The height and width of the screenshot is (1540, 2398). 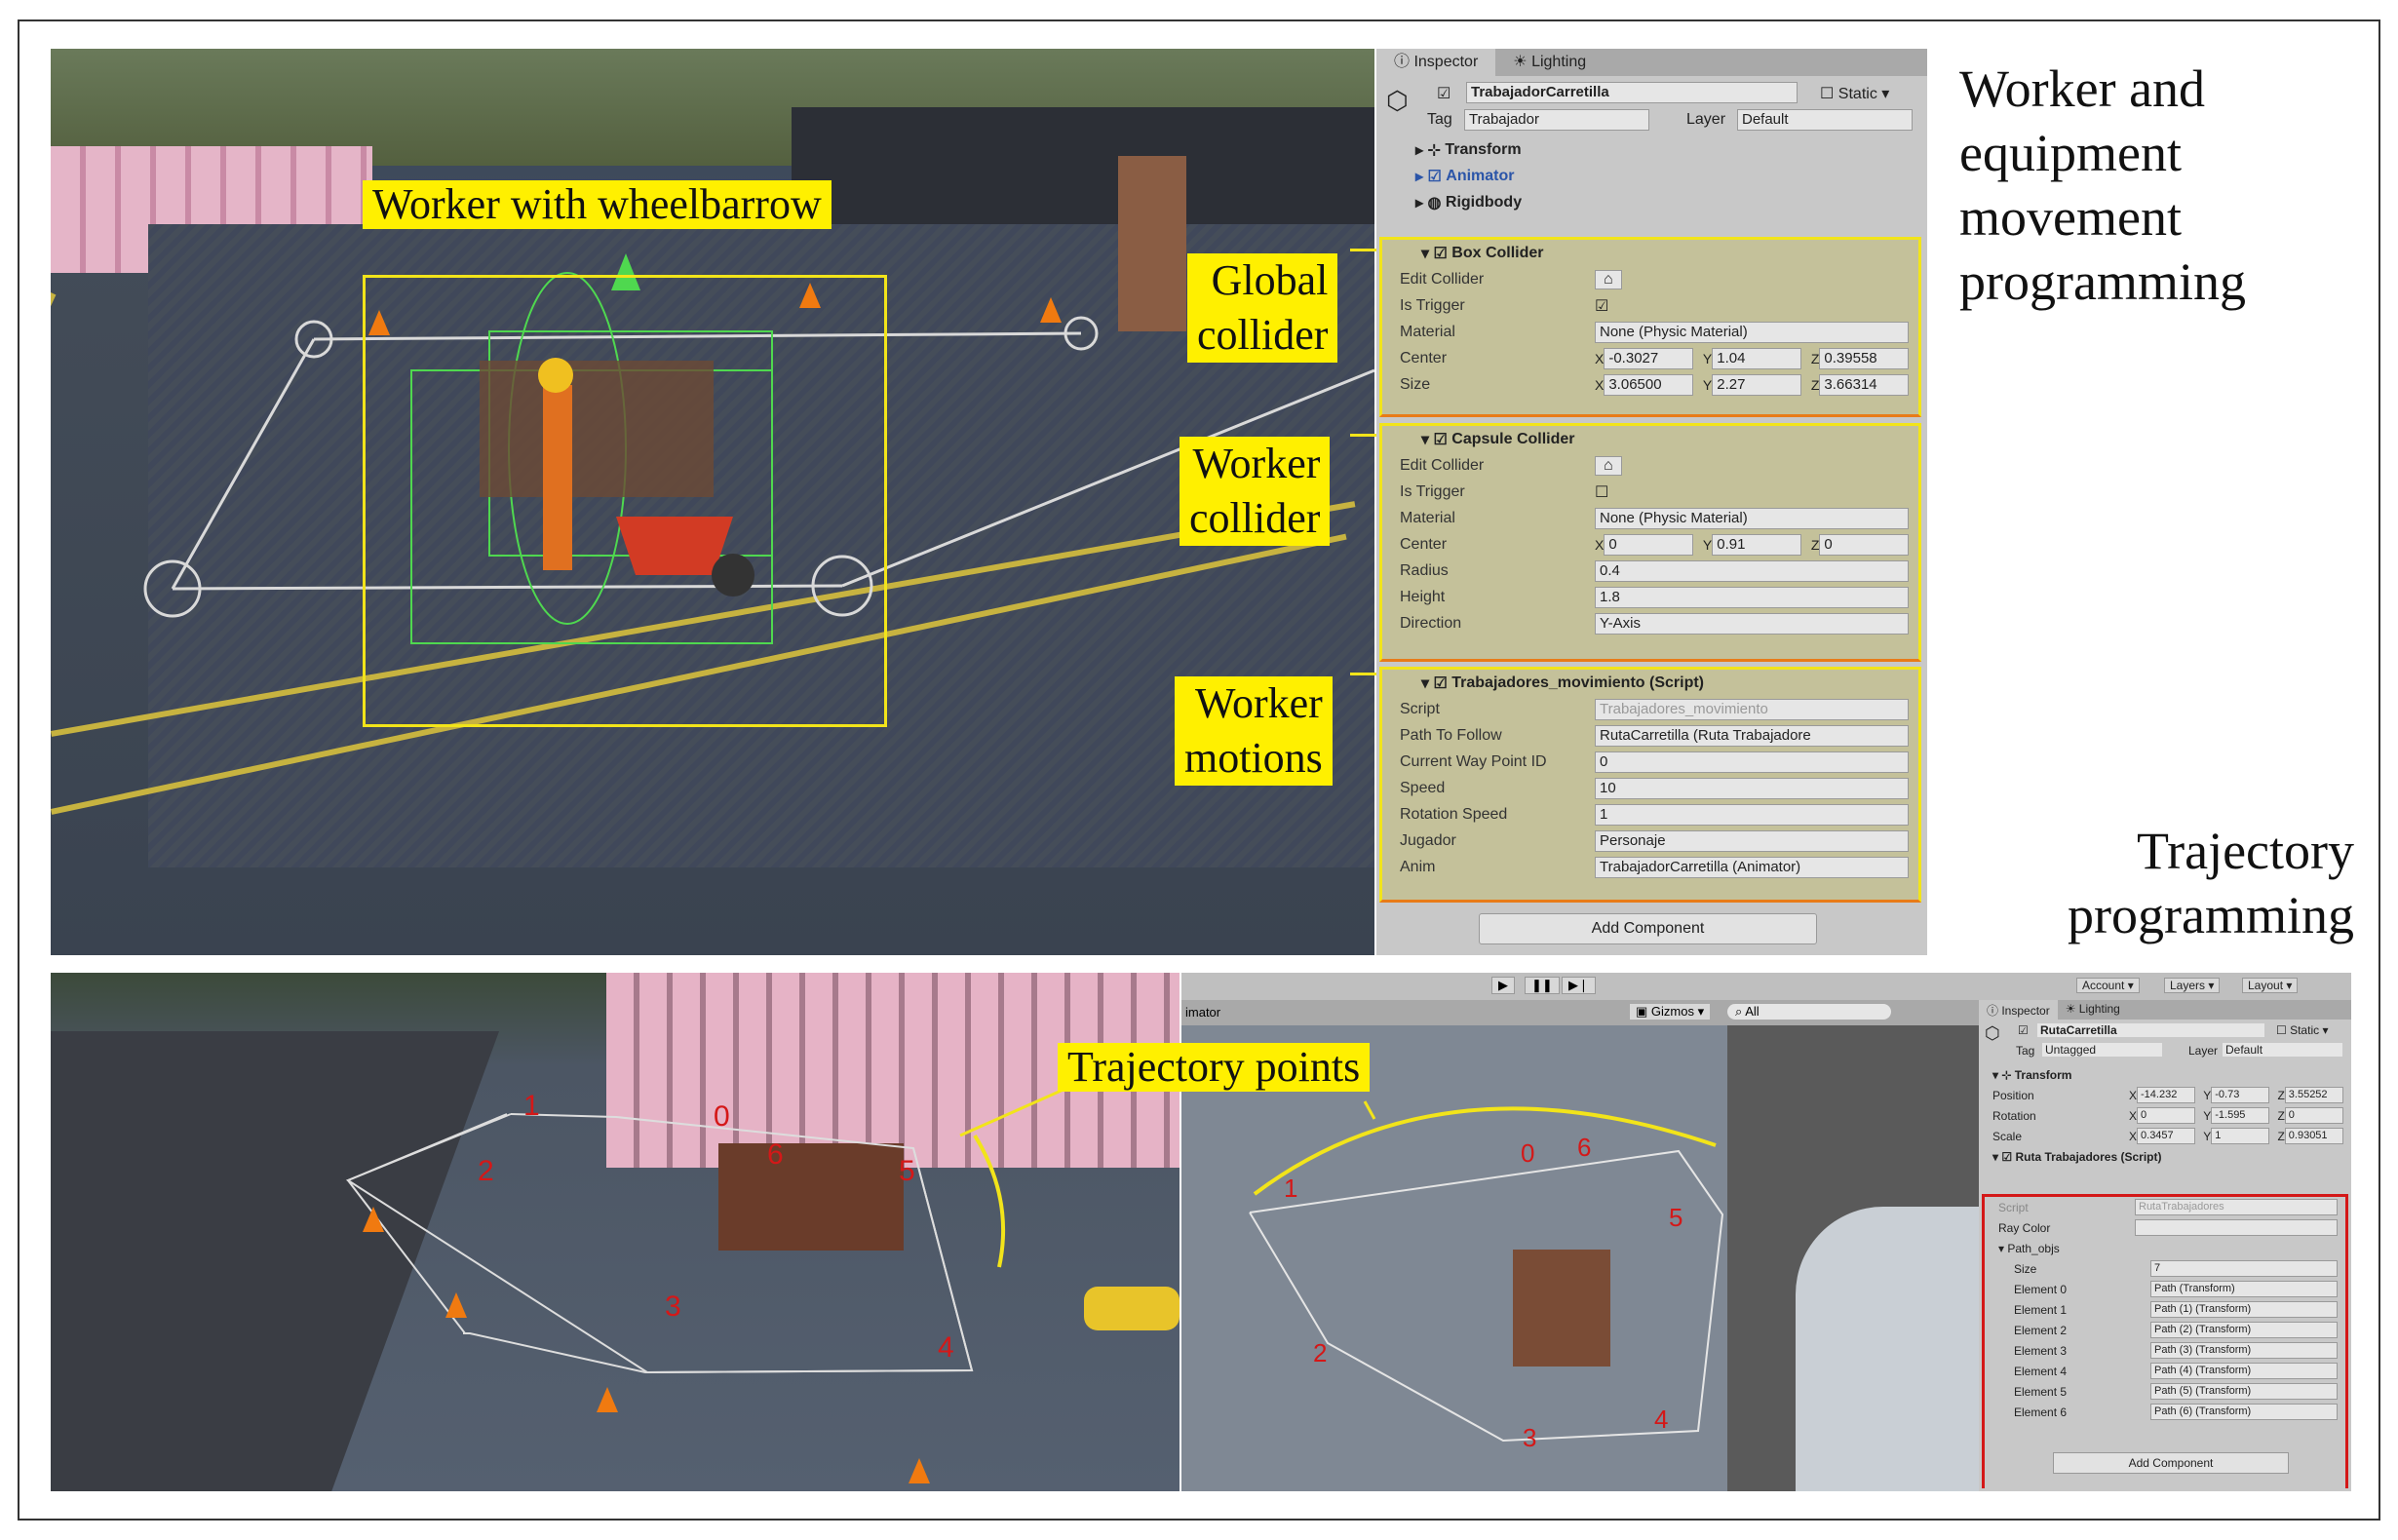 What do you see at coordinates (2240, 1115) in the screenshot?
I see `rotation-y: -1.595` at bounding box center [2240, 1115].